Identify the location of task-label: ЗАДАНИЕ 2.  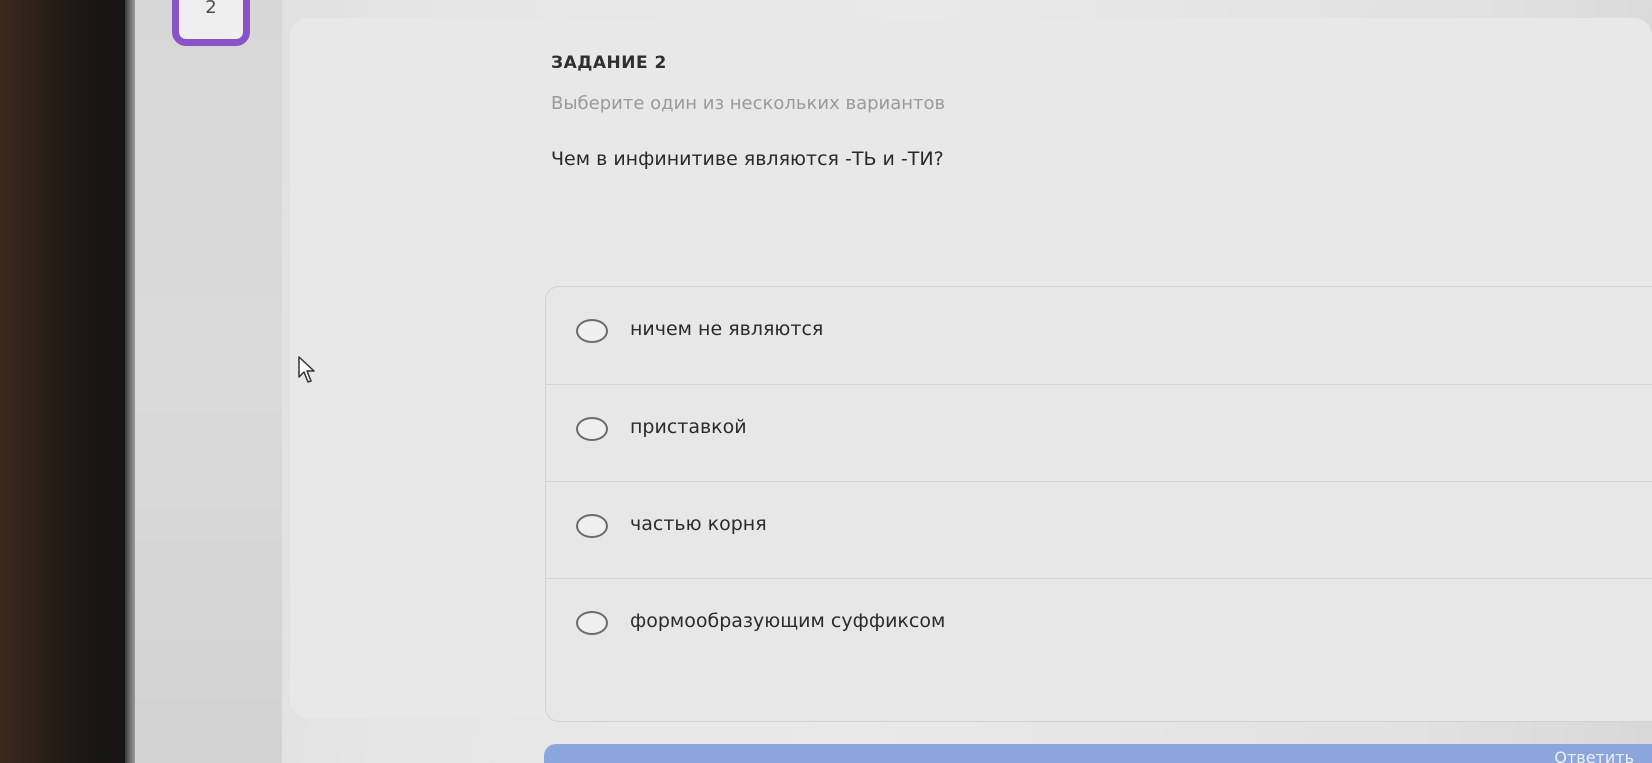
(609, 63).